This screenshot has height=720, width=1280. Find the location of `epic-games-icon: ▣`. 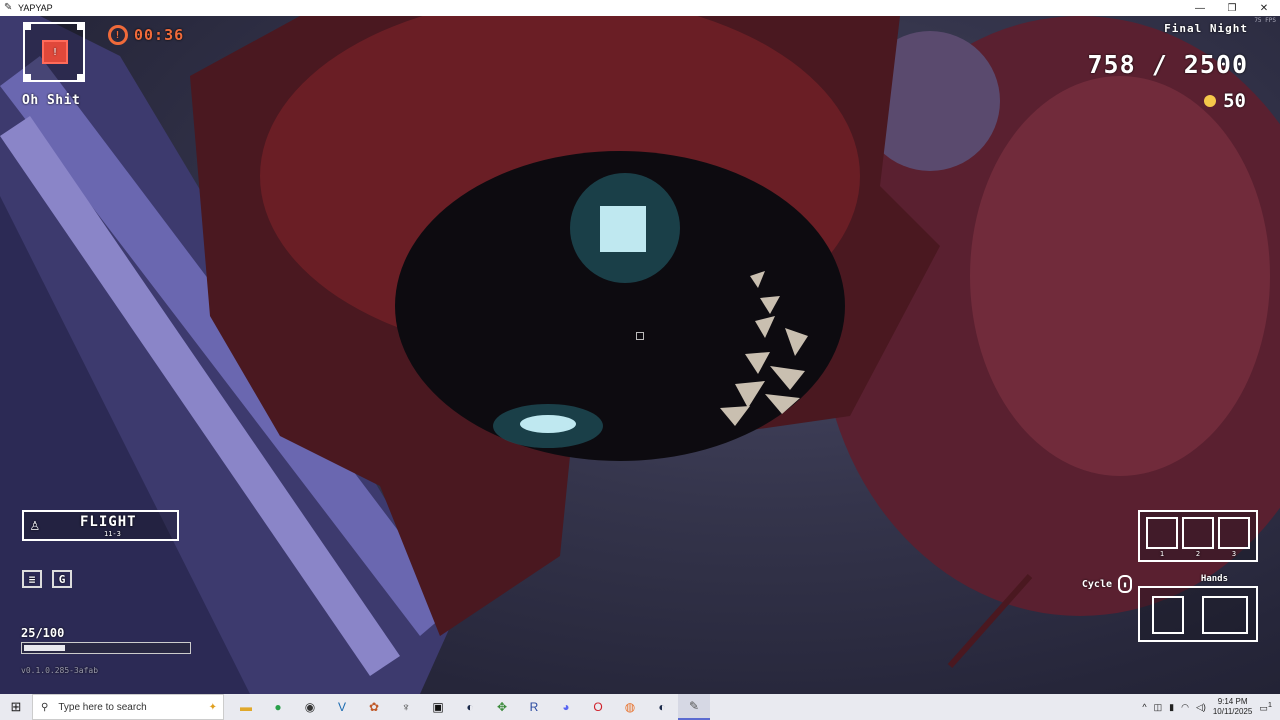

epic-games-icon: ▣ is located at coordinates (438, 707).